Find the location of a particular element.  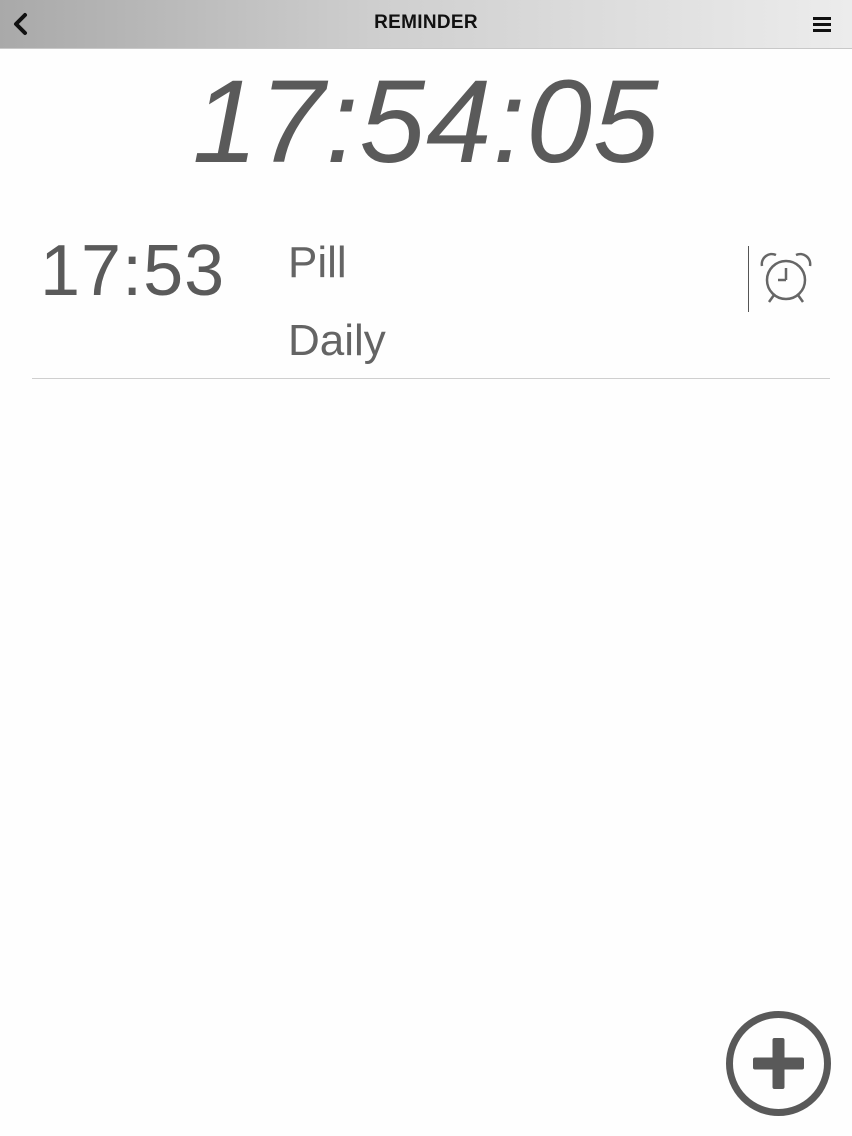

alarm-clock-icon is located at coordinates (786, 277).